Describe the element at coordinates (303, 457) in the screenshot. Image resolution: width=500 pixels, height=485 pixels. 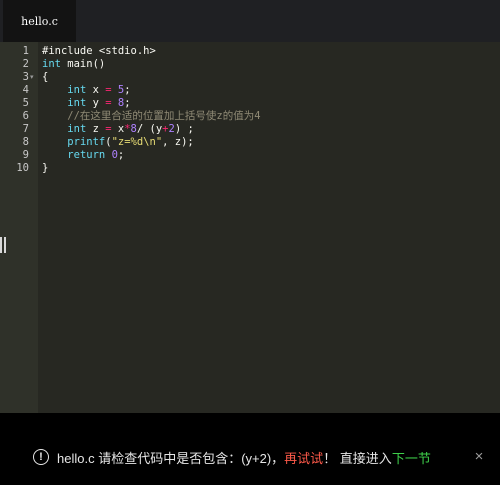
I see `retry-link: 再试试` at that location.